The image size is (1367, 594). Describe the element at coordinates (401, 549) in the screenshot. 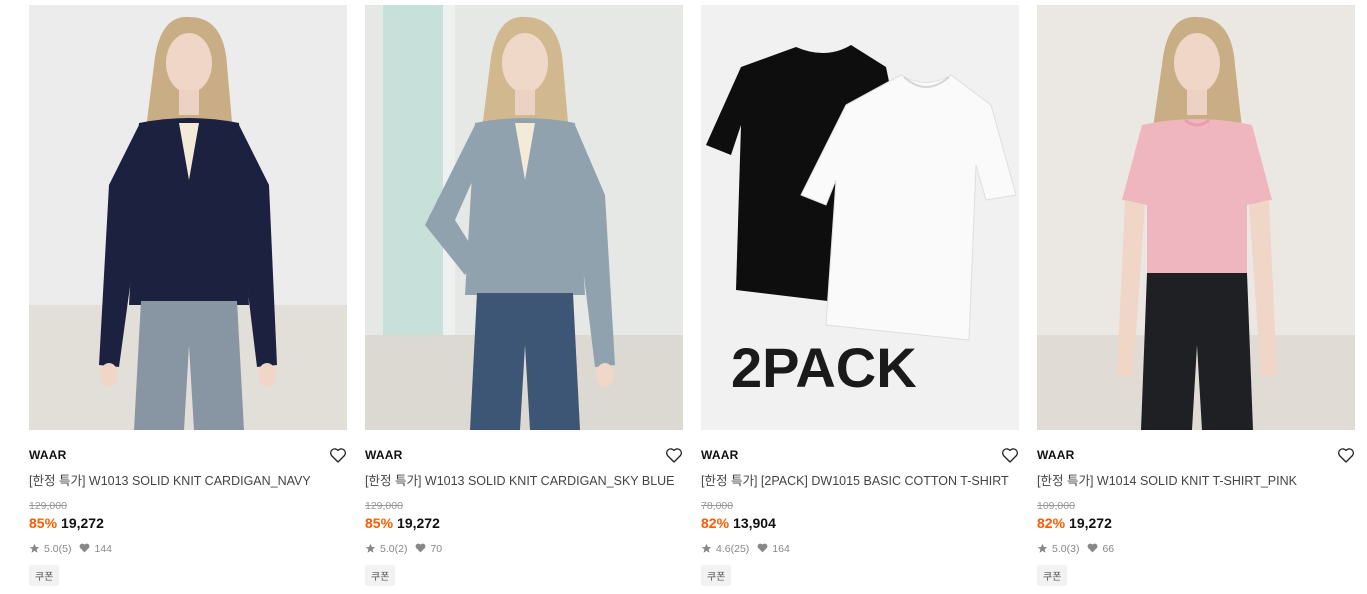

I see `review-count: (2)` at that location.